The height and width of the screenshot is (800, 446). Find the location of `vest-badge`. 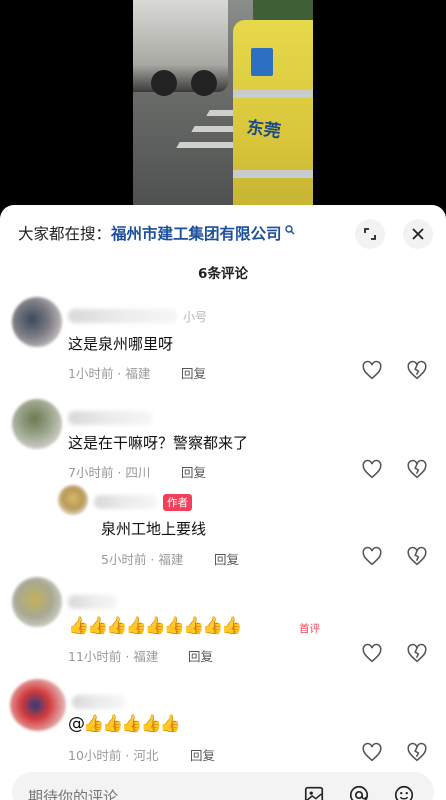

vest-badge is located at coordinates (262, 62).